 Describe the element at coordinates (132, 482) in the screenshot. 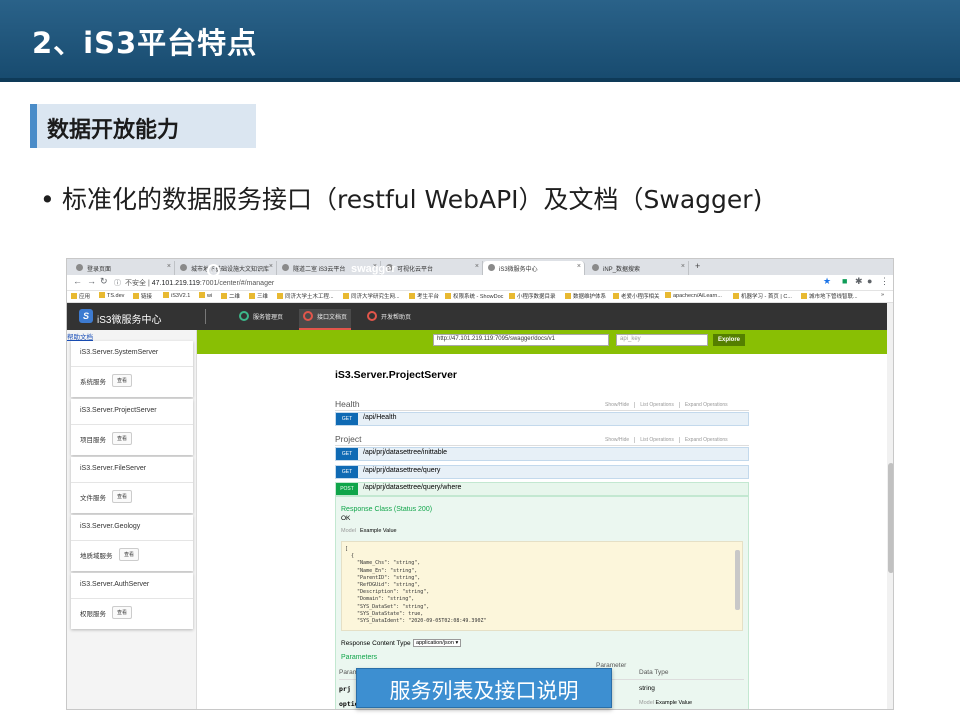

I see `card-divider` at that location.